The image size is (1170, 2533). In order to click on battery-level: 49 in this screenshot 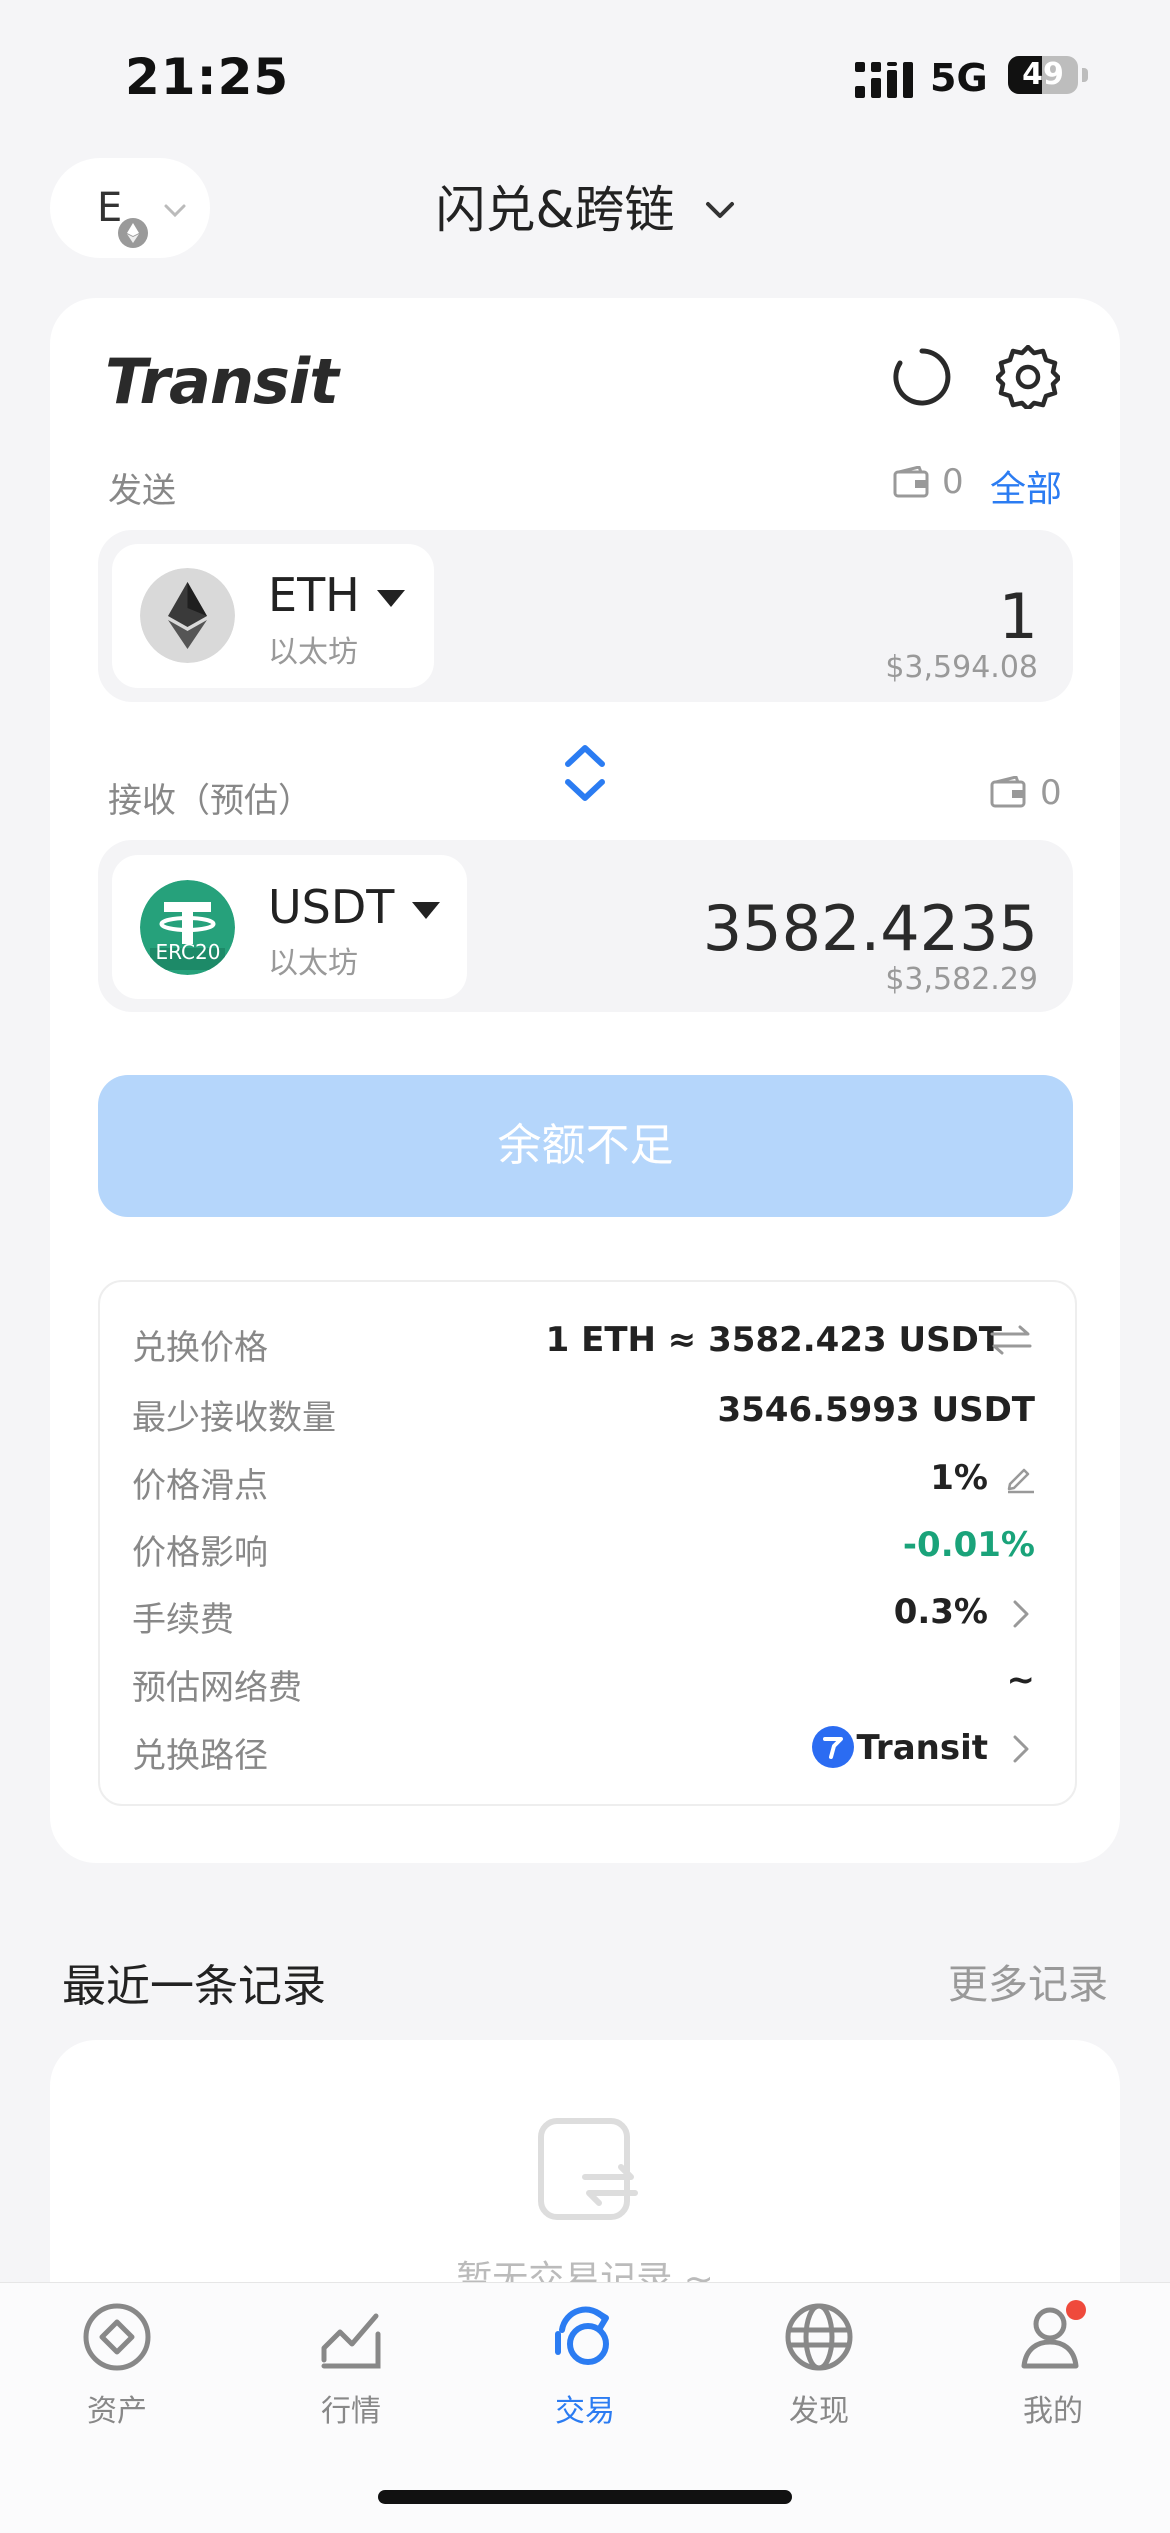, I will do `click(1043, 74)`.